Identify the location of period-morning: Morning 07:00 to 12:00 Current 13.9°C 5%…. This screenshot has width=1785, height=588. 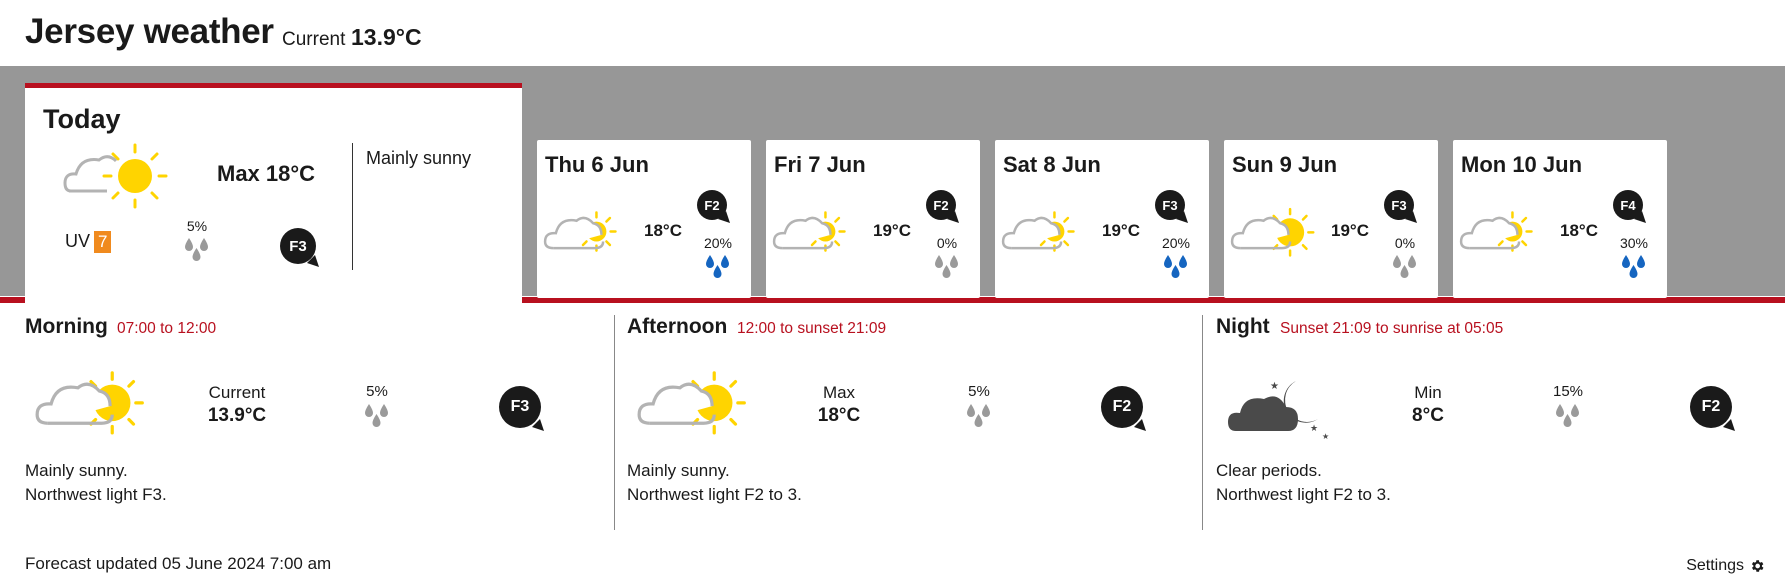
(305, 415).